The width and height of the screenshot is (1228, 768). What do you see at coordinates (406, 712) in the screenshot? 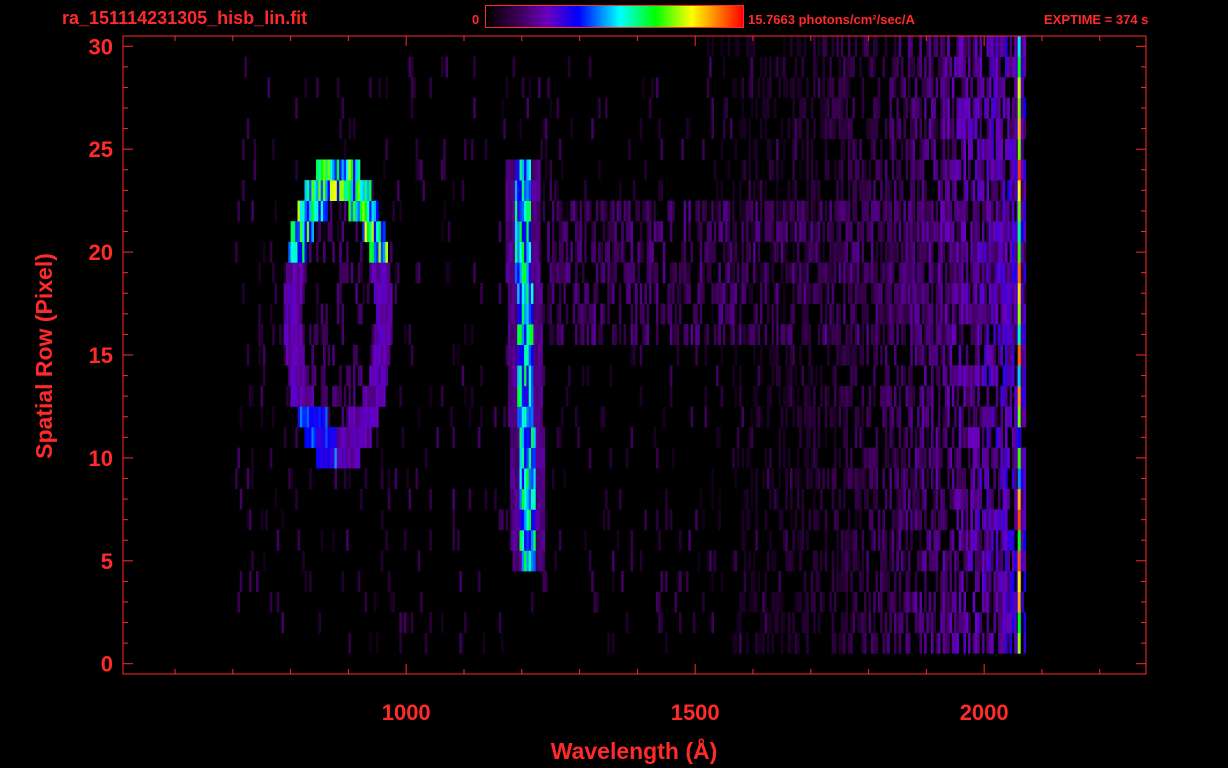
I see `x-tick-label: 1000` at bounding box center [406, 712].